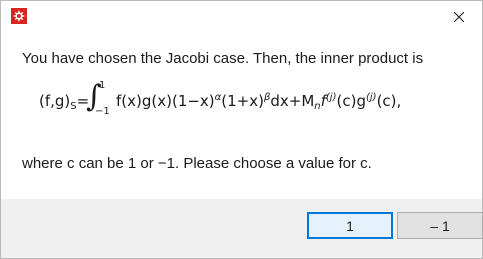  What do you see at coordinates (19, 16) in the screenshot?
I see `app-icon` at bounding box center [19, 16].